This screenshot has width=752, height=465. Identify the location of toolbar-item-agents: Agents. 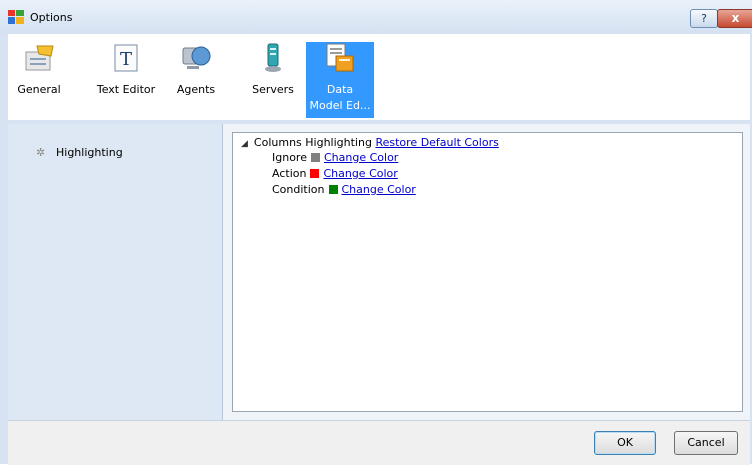
(196, 81).